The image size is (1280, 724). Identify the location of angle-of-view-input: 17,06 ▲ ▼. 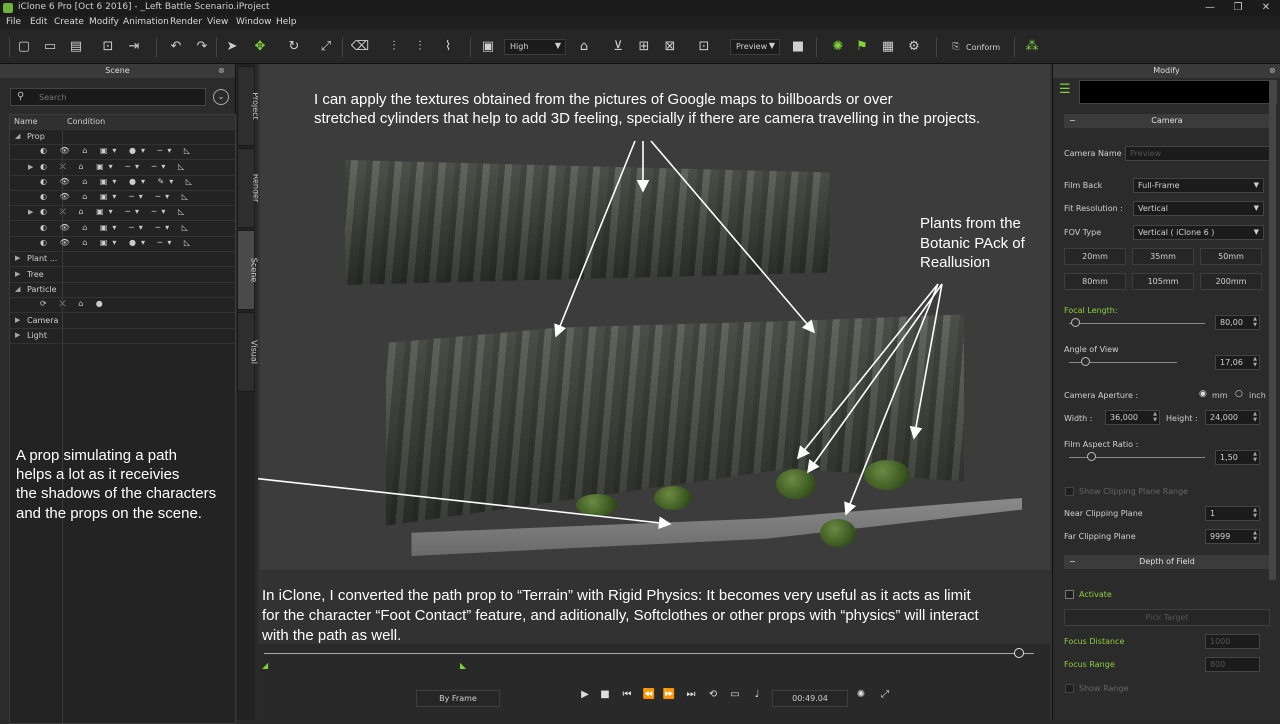
(1237, 362).